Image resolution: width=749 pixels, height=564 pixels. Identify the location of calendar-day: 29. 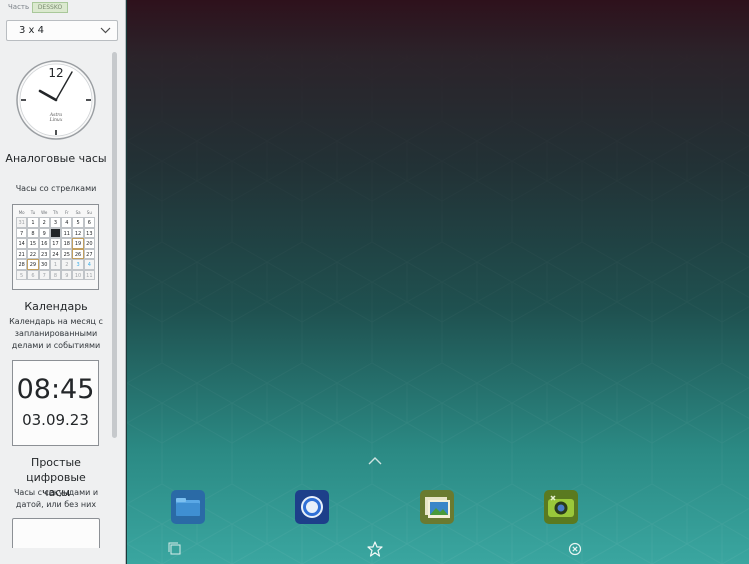
(33, 264).